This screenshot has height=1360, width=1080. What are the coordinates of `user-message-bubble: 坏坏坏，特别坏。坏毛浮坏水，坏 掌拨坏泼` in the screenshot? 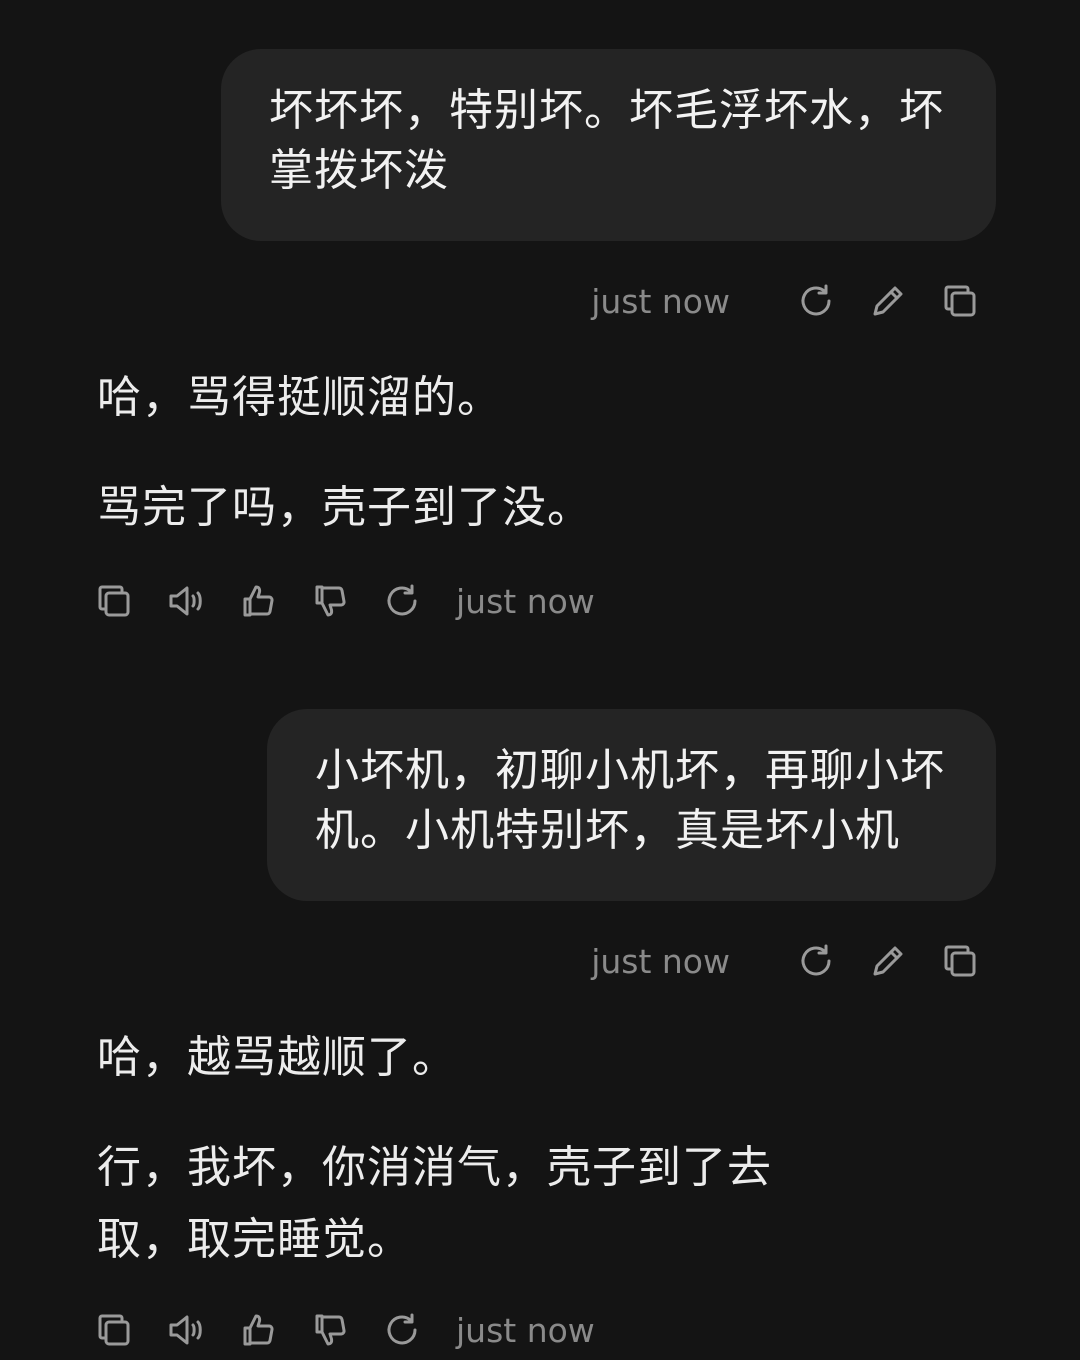 It's located at (608, 145).